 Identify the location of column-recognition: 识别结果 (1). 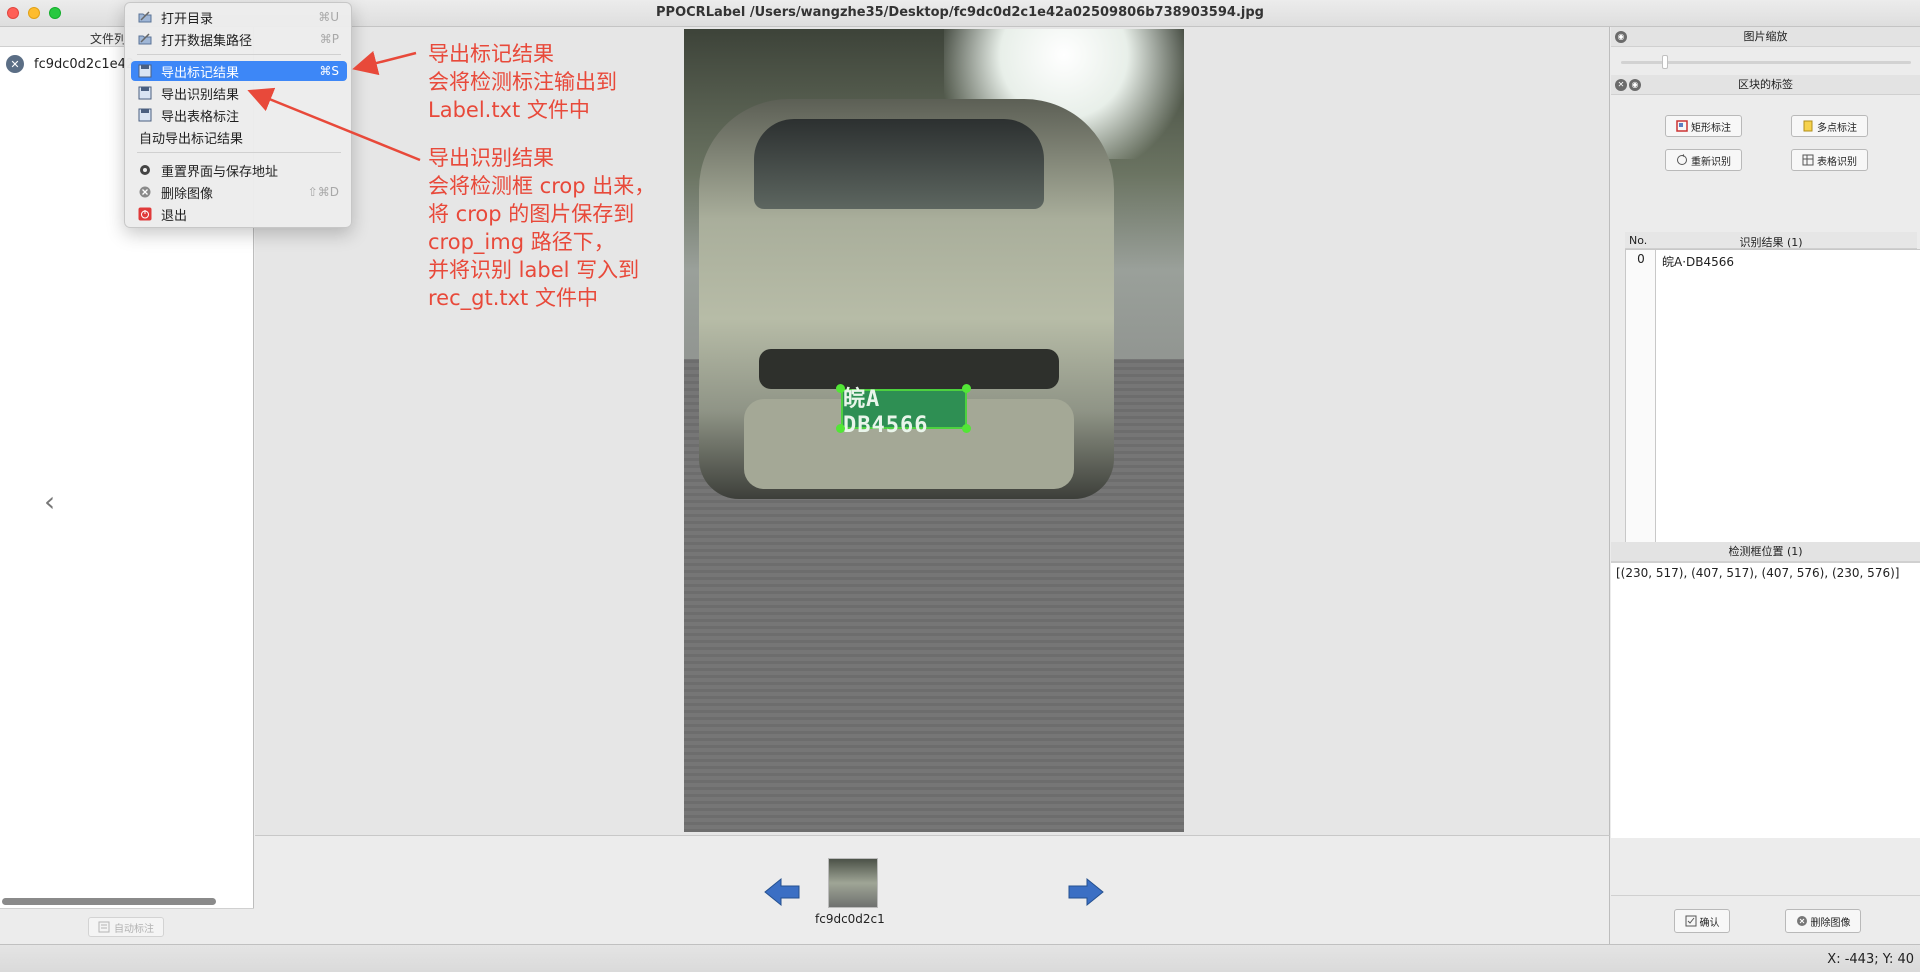
(1771, 242).